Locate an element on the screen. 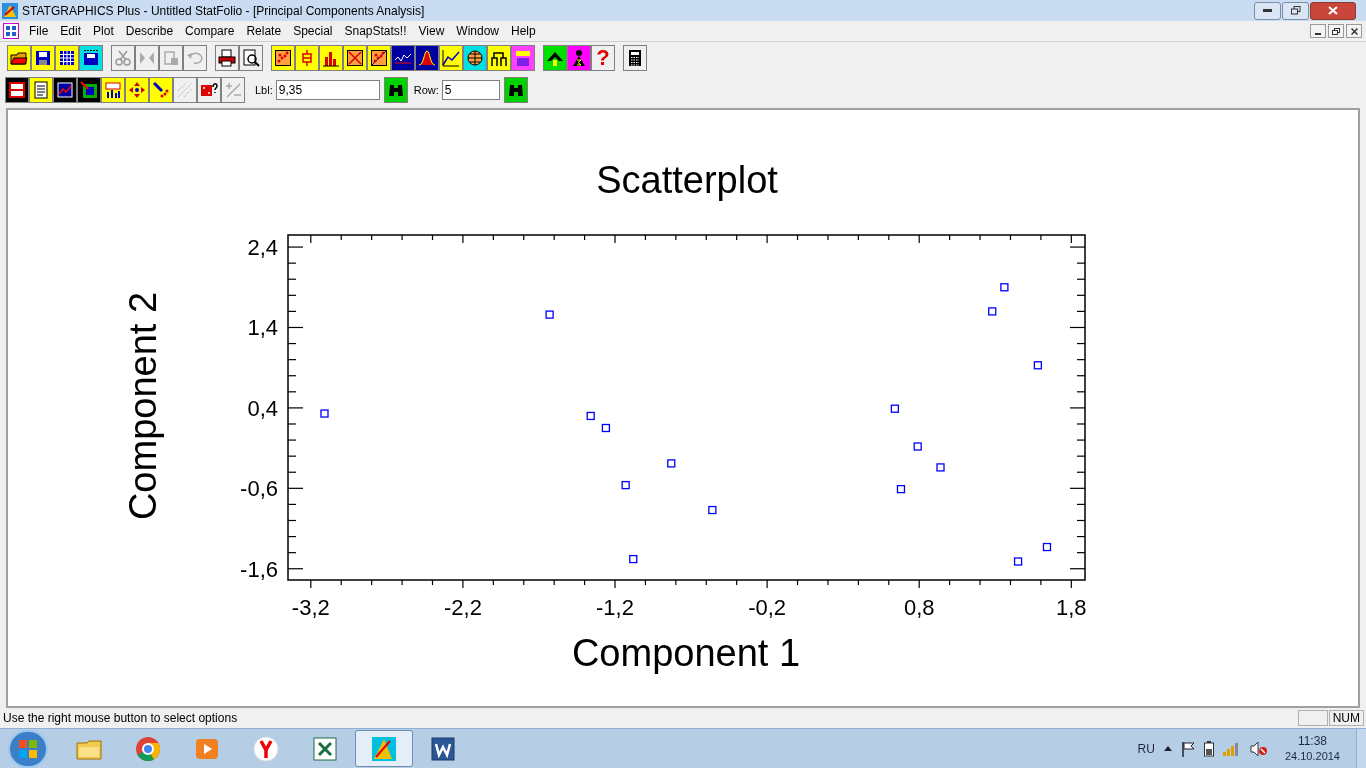 The width and height of the screenshot is (1366, 768). minimize-button is located at coordinates (1267, 10).